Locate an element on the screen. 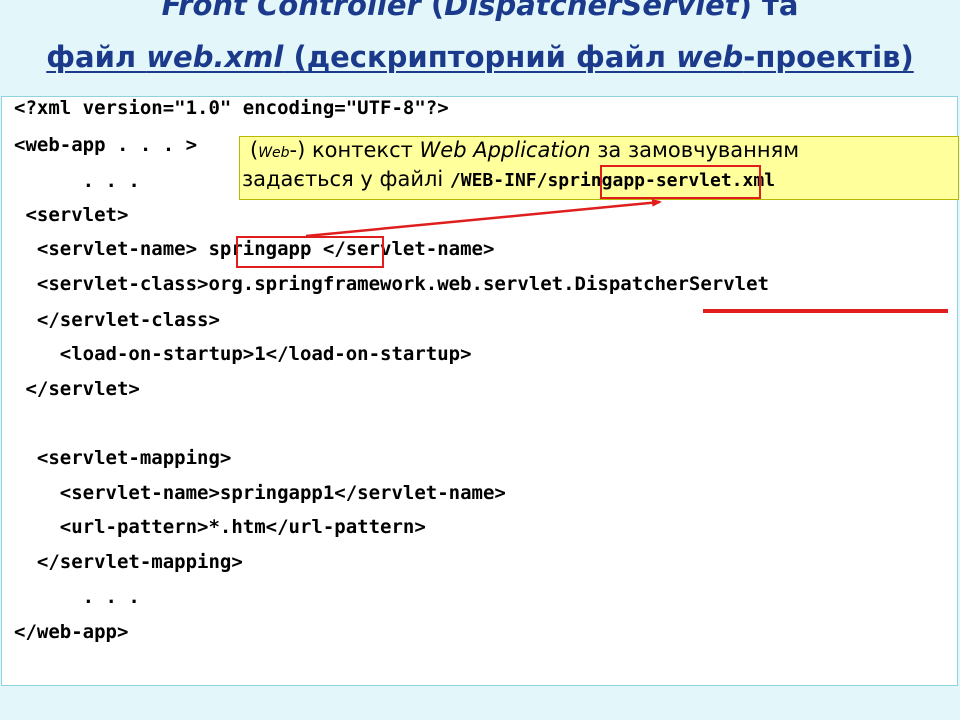  connector-arrow is located at coordinates (483, 218).